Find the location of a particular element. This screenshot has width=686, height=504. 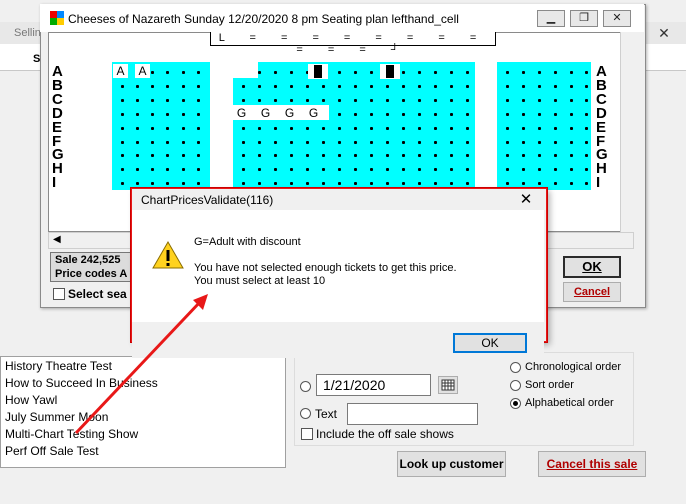

annotation-arrow is located at coordinates (141, 364).